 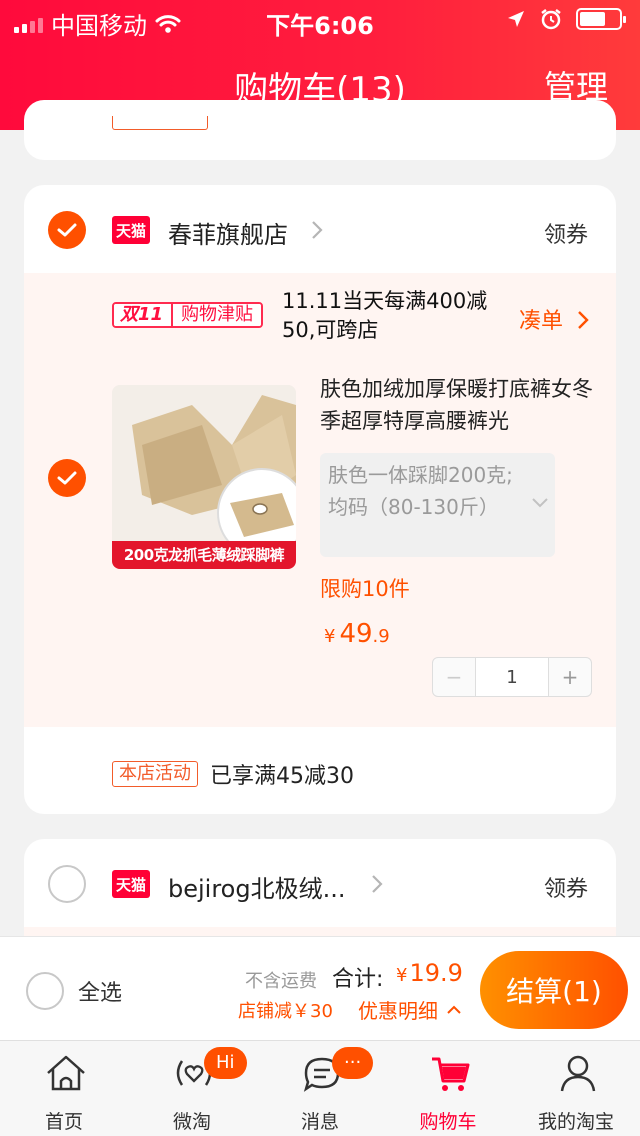 I want to click on total-label: 合计:, so click(x=358, y=979).